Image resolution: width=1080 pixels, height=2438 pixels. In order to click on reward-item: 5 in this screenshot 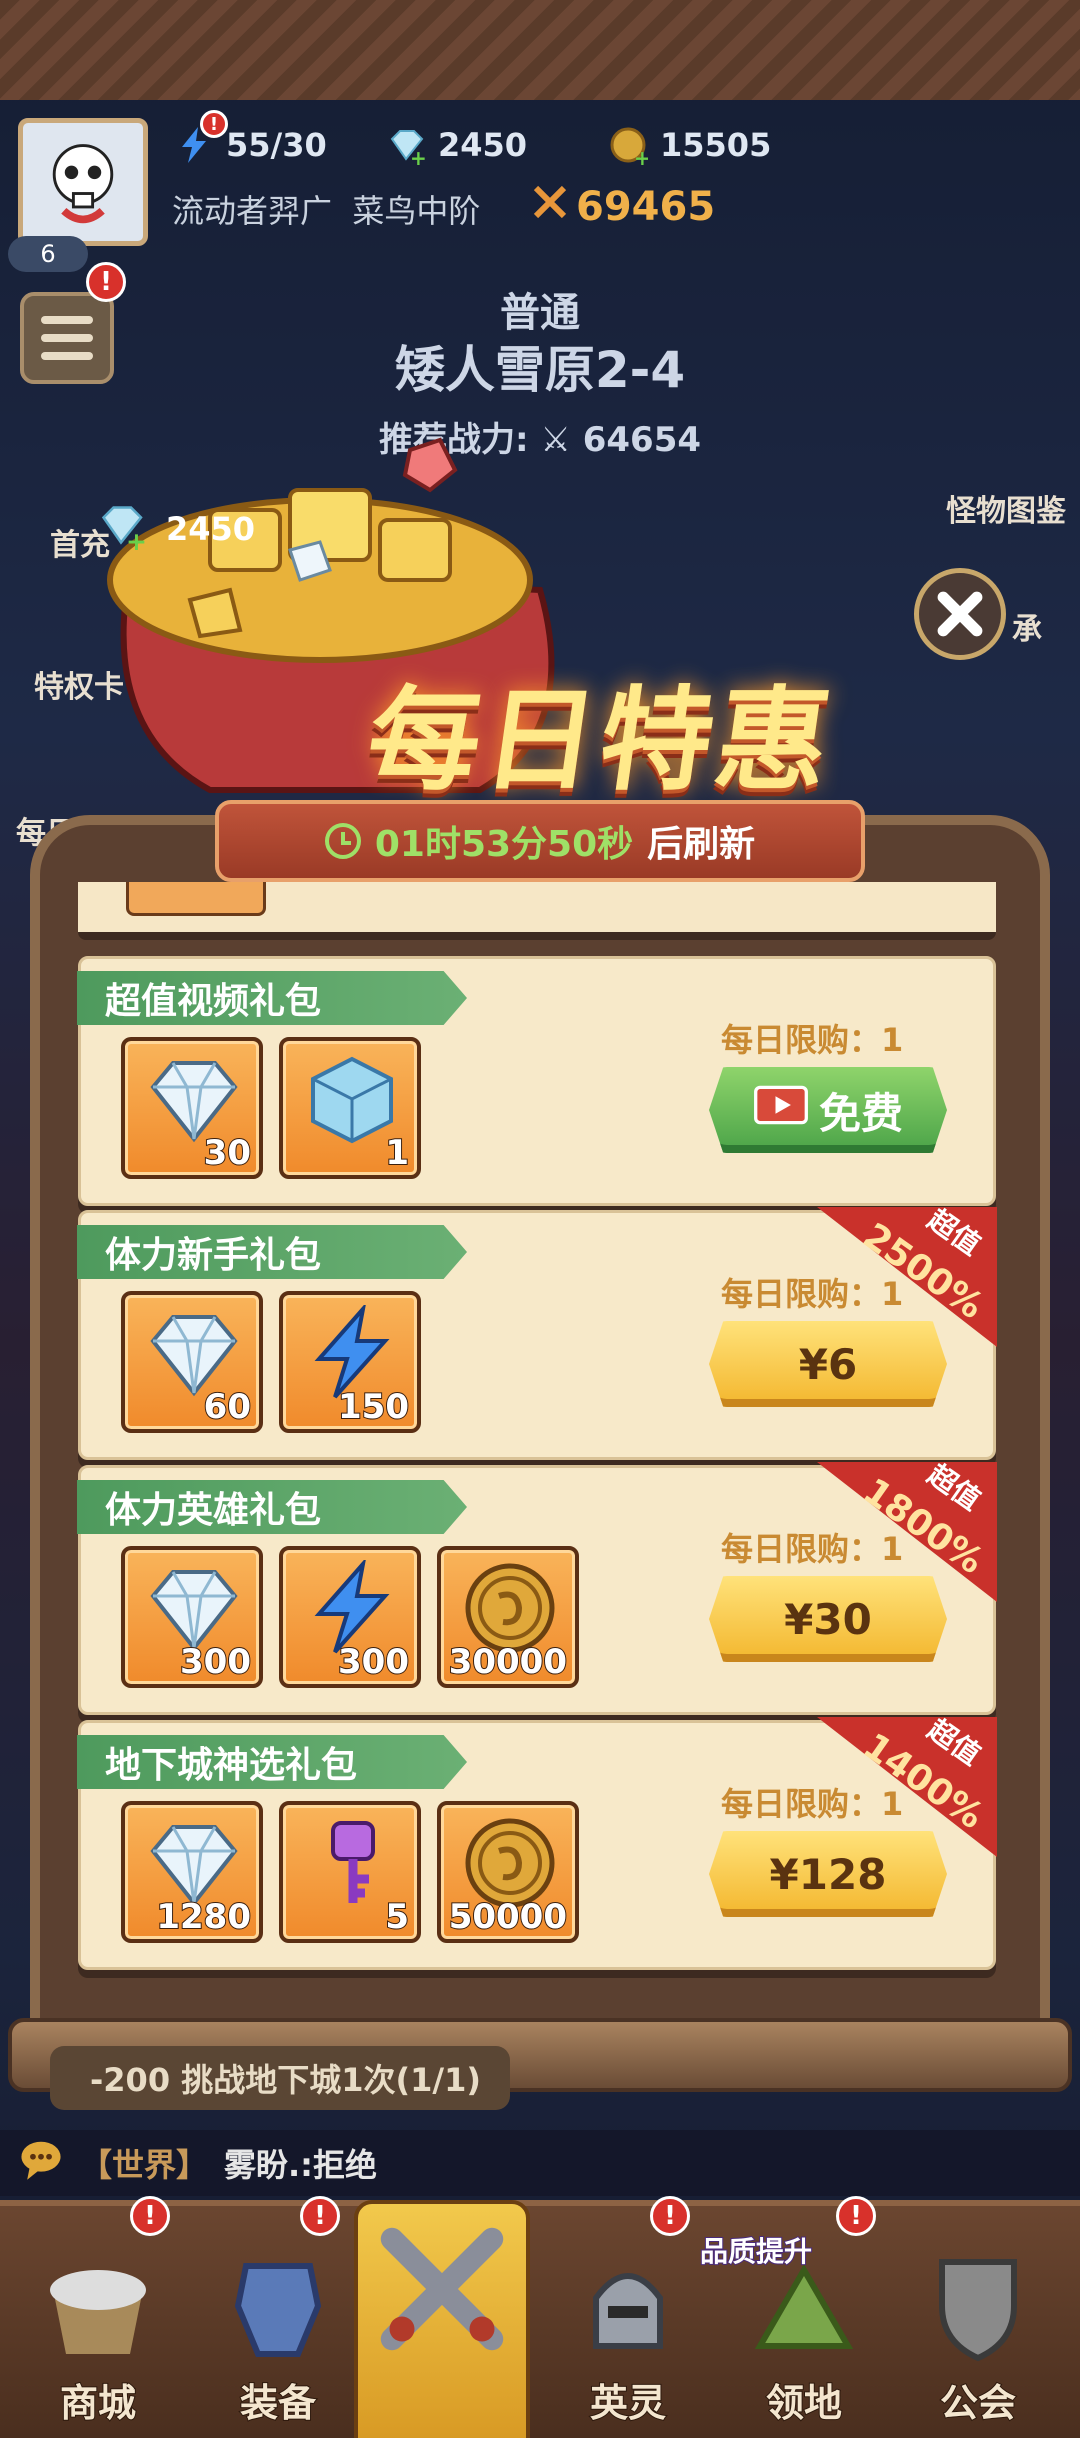, I will do `click(350, 1872)`.